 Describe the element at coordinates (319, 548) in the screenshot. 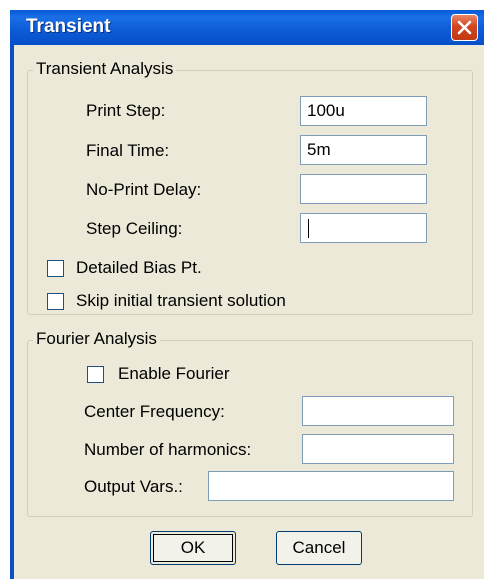

I see `cancel-button: Cancel` at that location.